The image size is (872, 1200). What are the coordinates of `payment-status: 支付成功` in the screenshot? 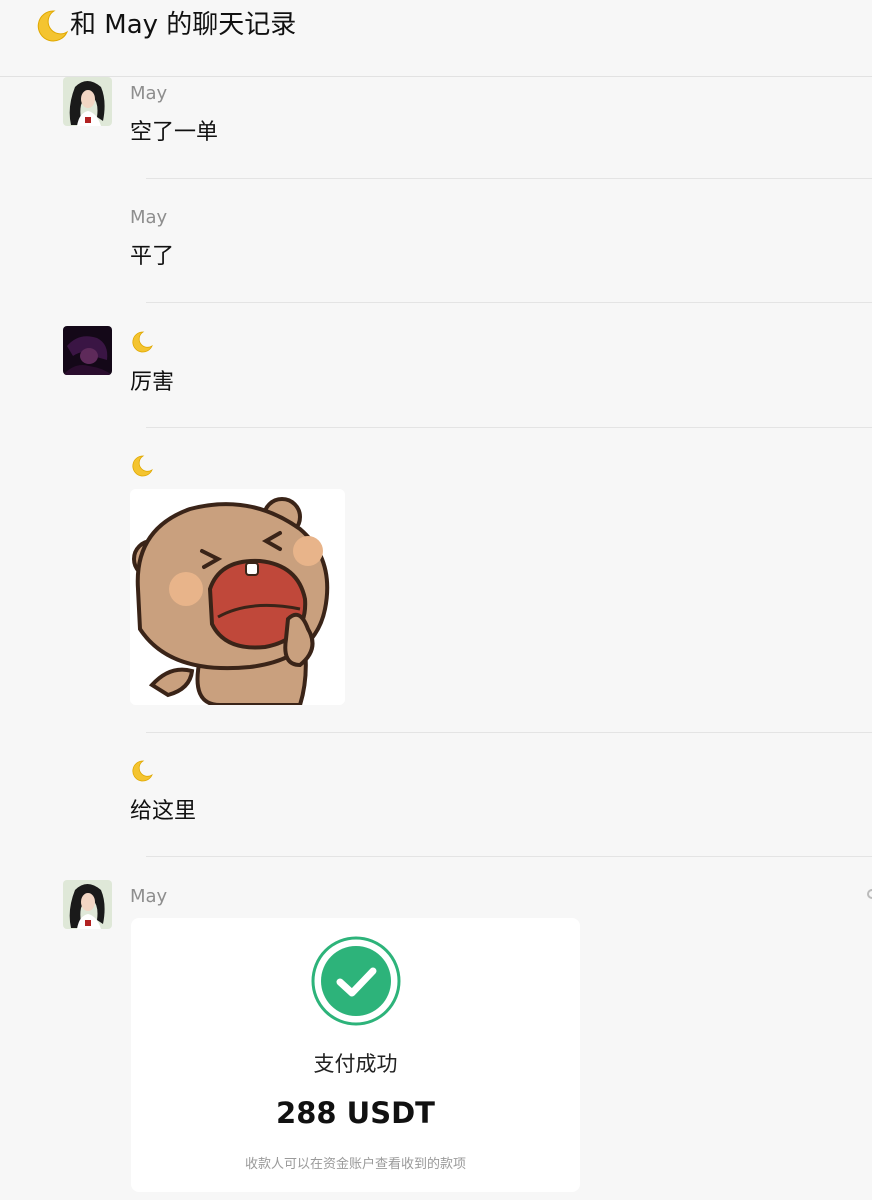 It's located at (355, 1064).